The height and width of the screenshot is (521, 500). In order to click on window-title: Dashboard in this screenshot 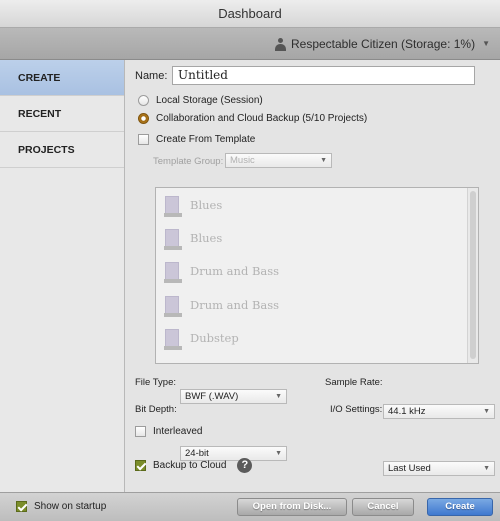, I will do `click(250, 13)`.